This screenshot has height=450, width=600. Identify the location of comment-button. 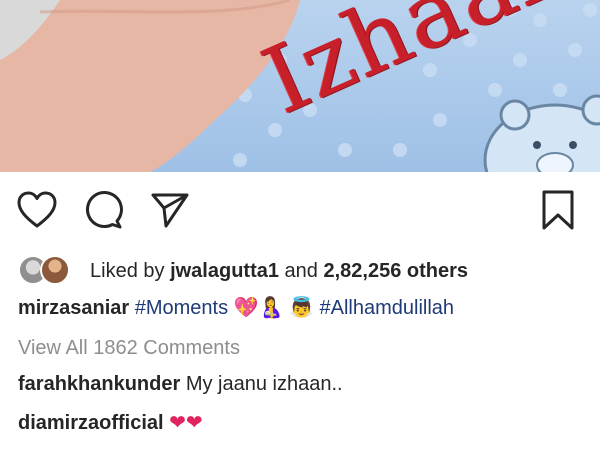
(104, 210).